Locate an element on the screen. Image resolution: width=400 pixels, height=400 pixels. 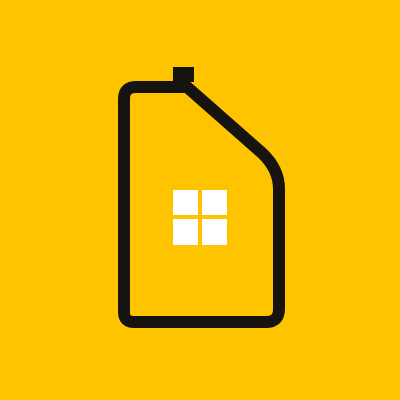
window-pane-top-left is located at coordinates (185, 202).